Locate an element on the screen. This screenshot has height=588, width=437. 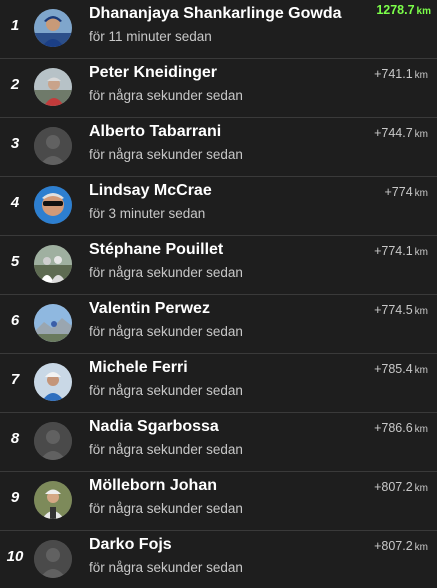
distance-gap: +741.1 km is located at coordinates (401, 74).